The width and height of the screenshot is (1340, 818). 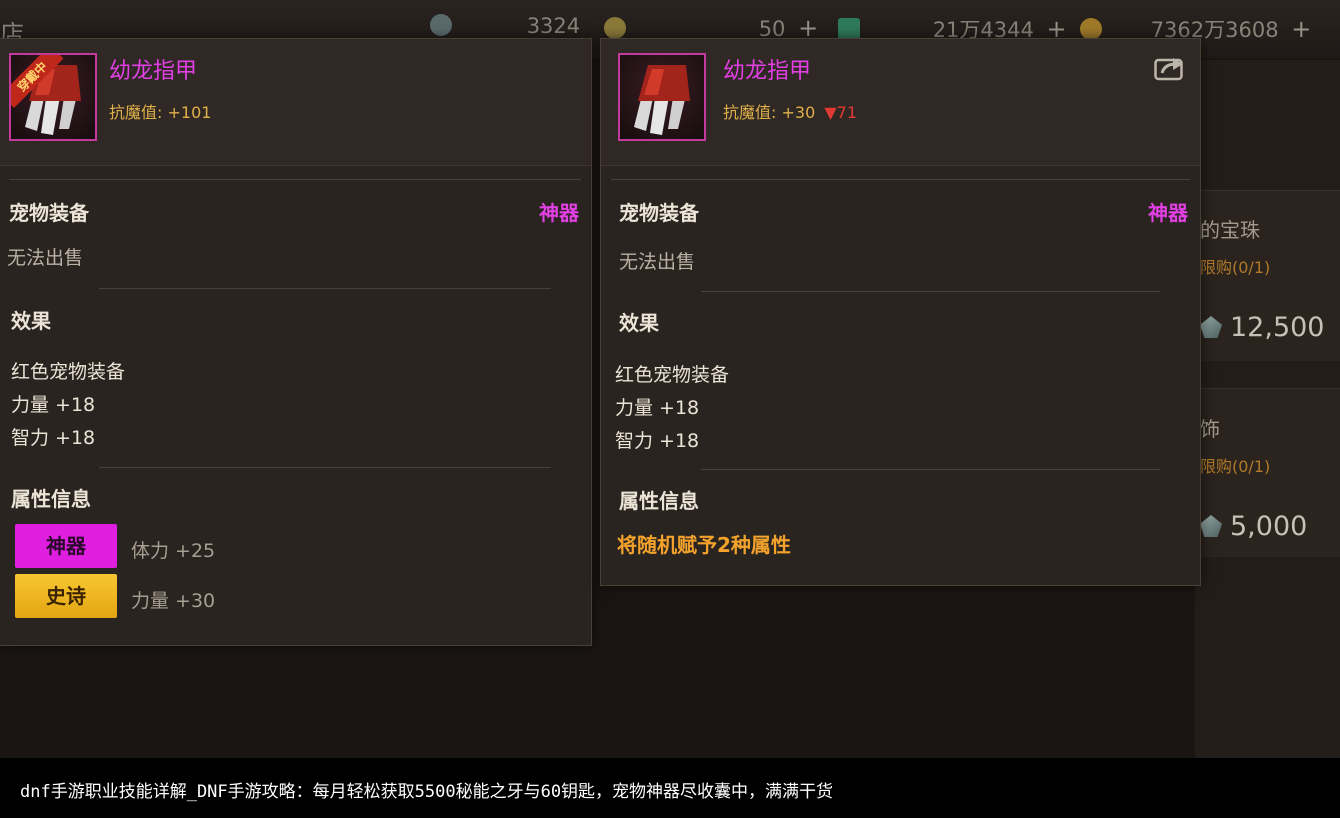 What do you see at coordinates (662, 100) in the screenshot?
I see `claw-icon` at bounding box center [662, 100].